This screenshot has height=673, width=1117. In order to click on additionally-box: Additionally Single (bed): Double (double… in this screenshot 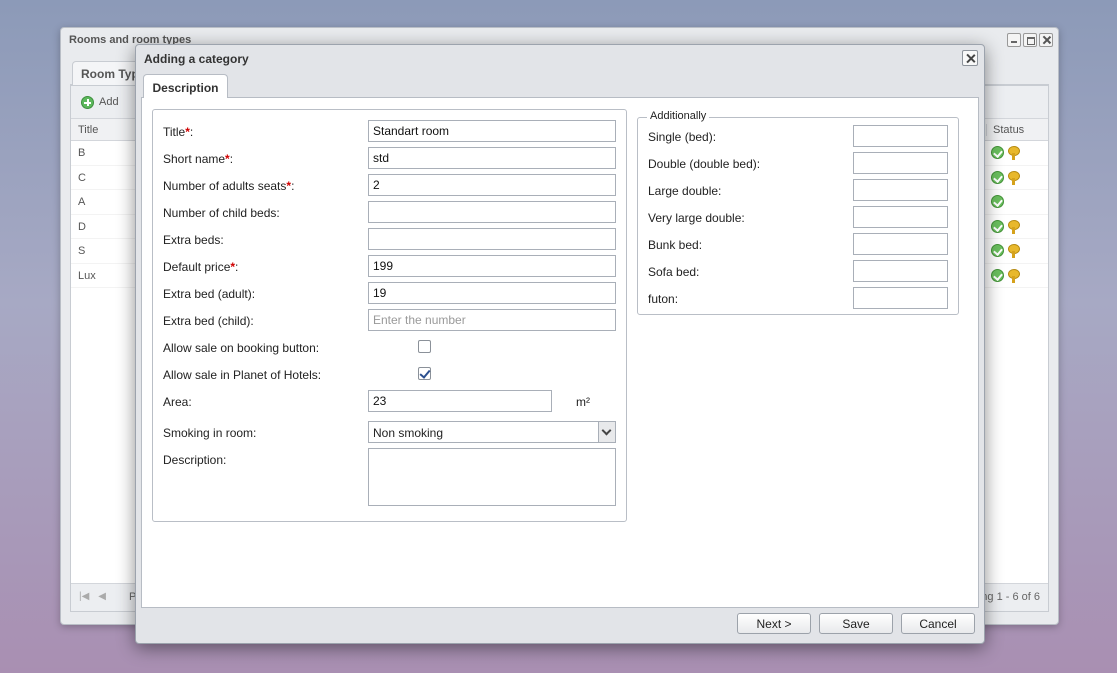, I will do `click(798, 212)`.